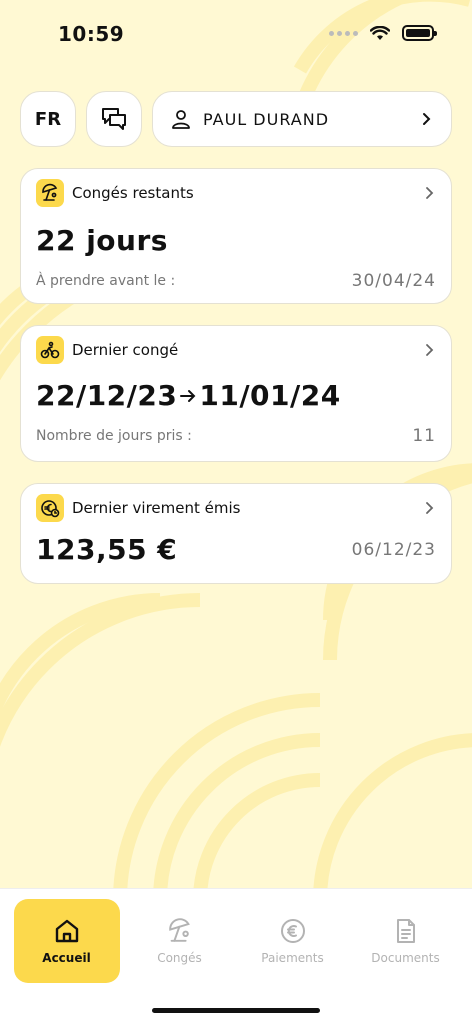 The width and height of the screenshot is (472, 1024). Describe the element at coordinates (66, 958) in the screenshot. I see `tab-label: Accueil` at that location.